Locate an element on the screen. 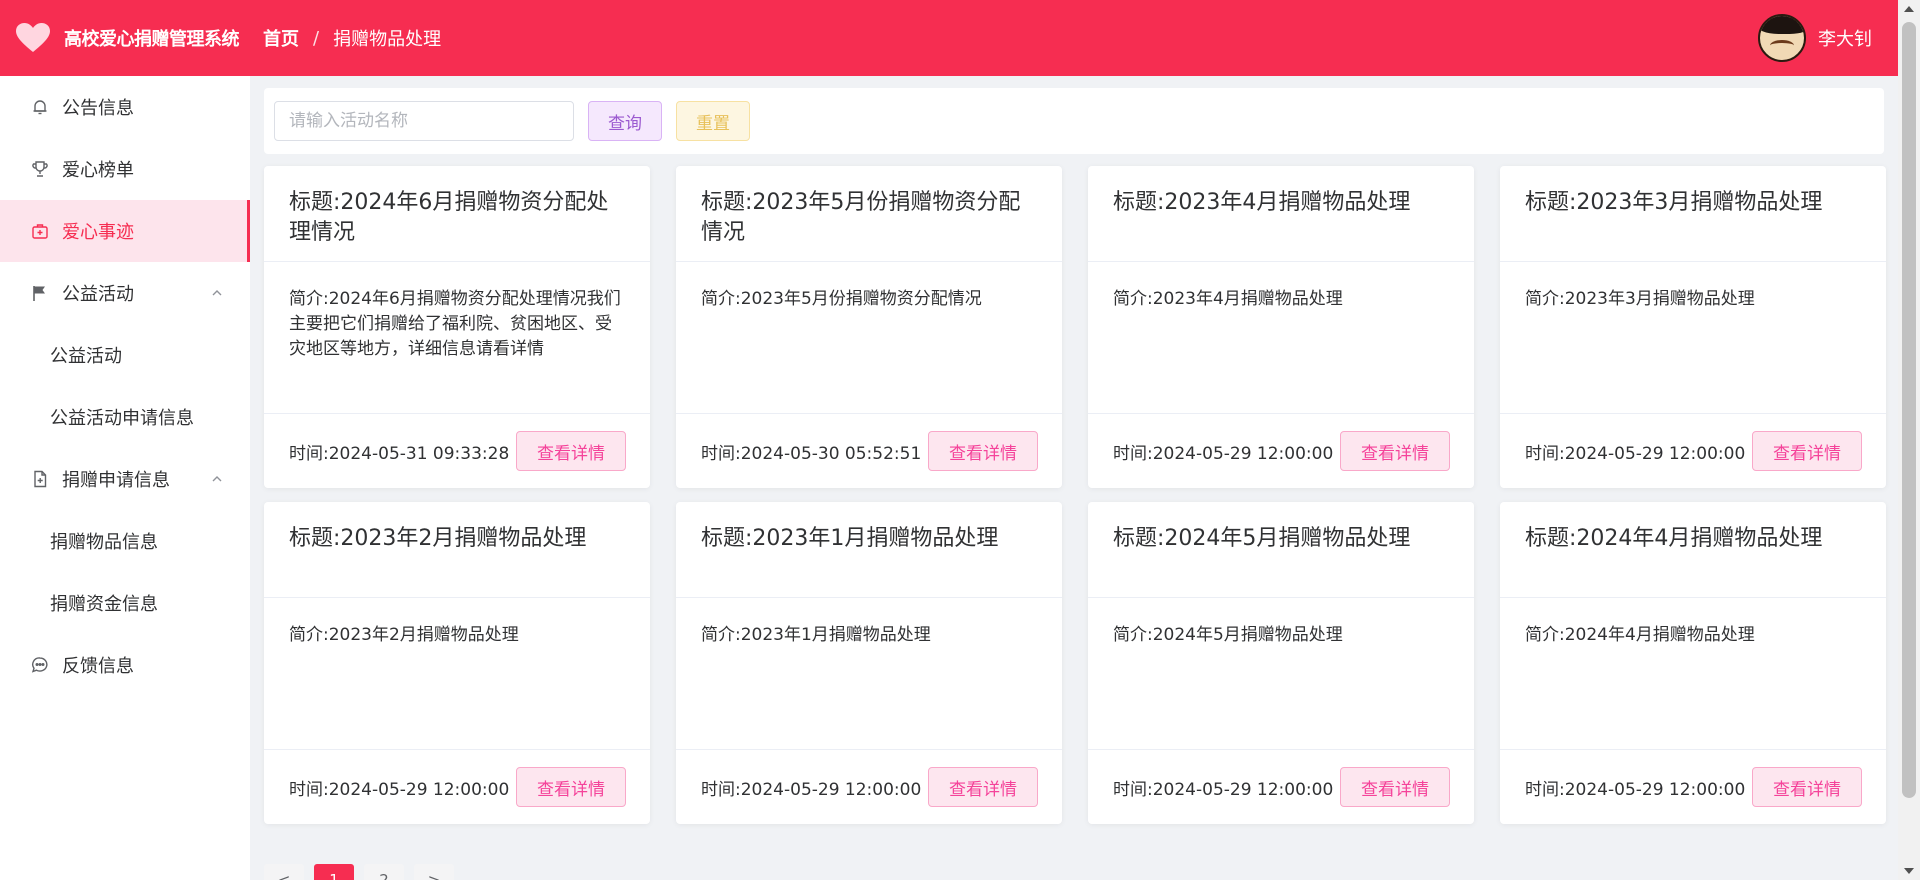 This screenshot has height=880, width=1920. sidebar-item-label: 反馈信息 is located at coordinates (98, 666).